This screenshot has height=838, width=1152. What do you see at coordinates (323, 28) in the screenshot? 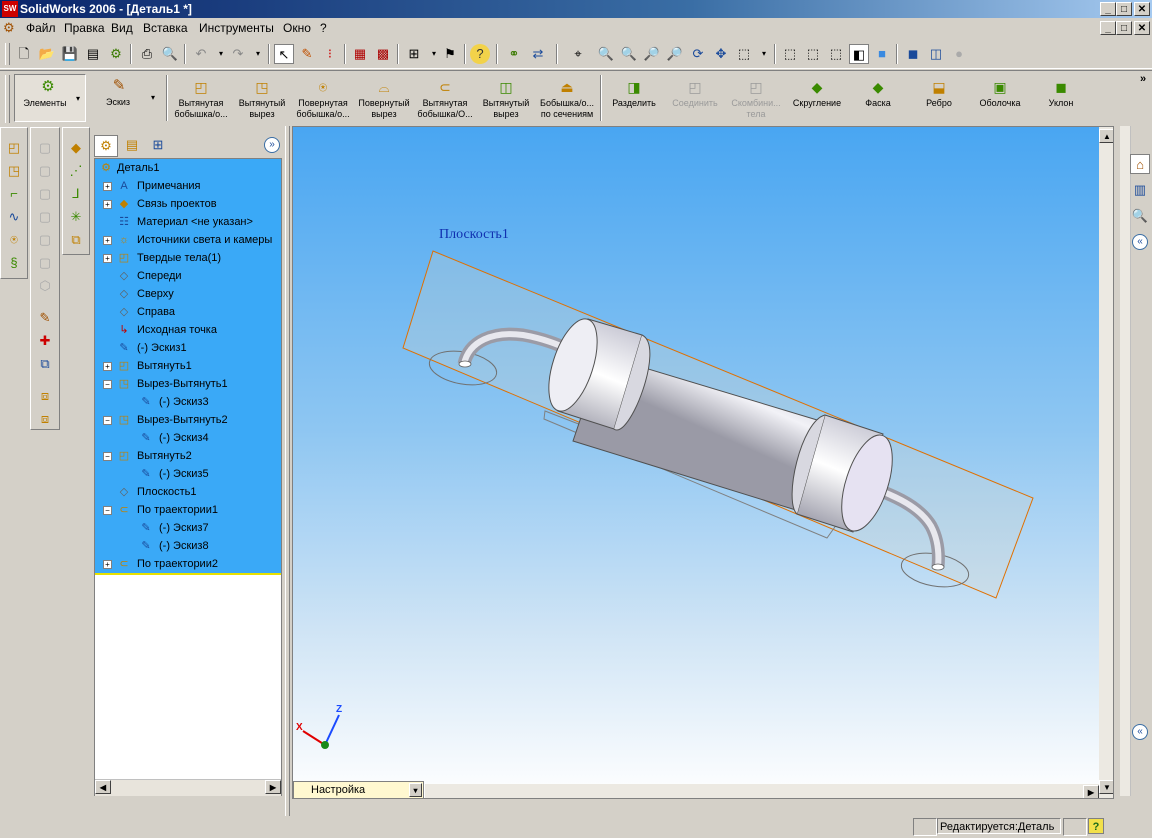
I see `menu-help: ?` at bounding box center [323, 28].